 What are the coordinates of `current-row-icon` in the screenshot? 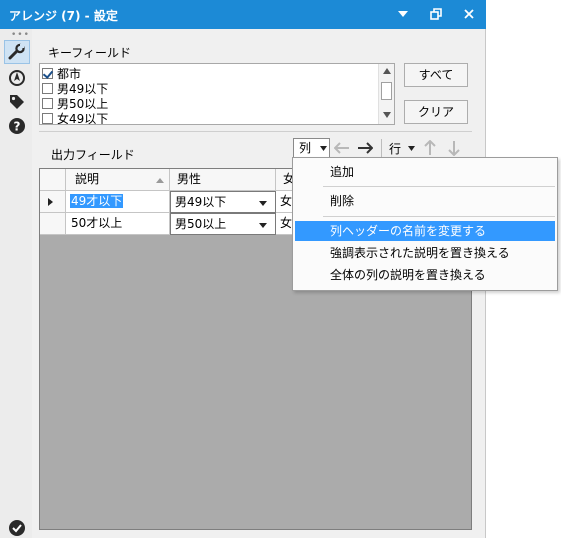 It's located at (50, 202).